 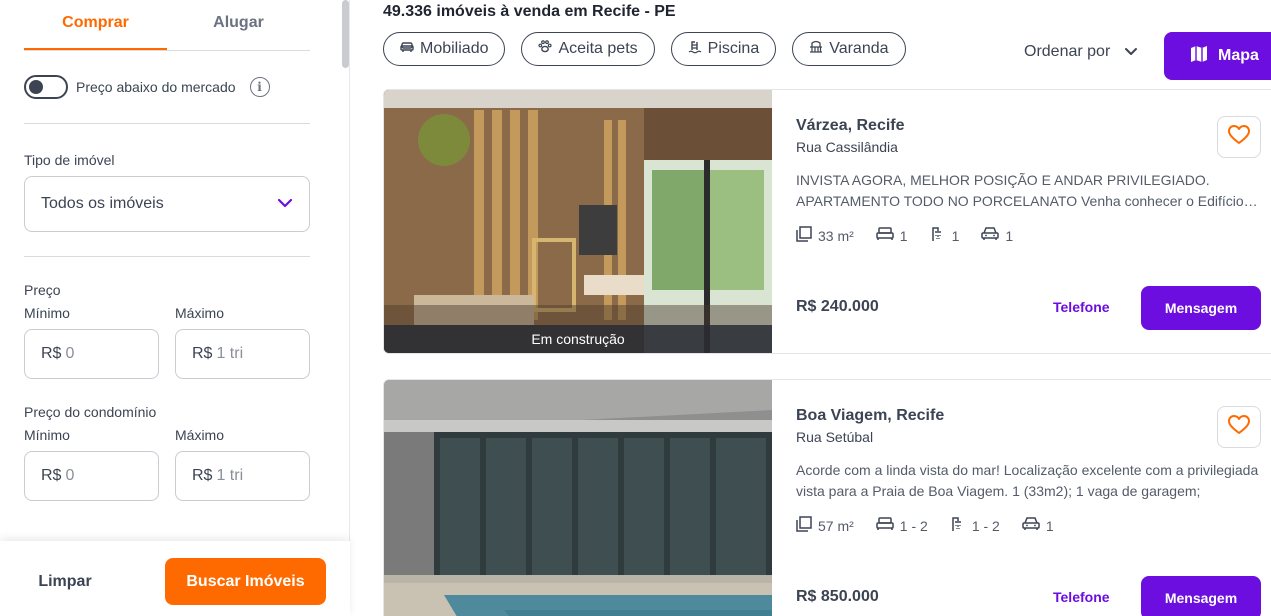 I want to click on chip-mobiliado: Mobiliado, so click(x=444, y=49).